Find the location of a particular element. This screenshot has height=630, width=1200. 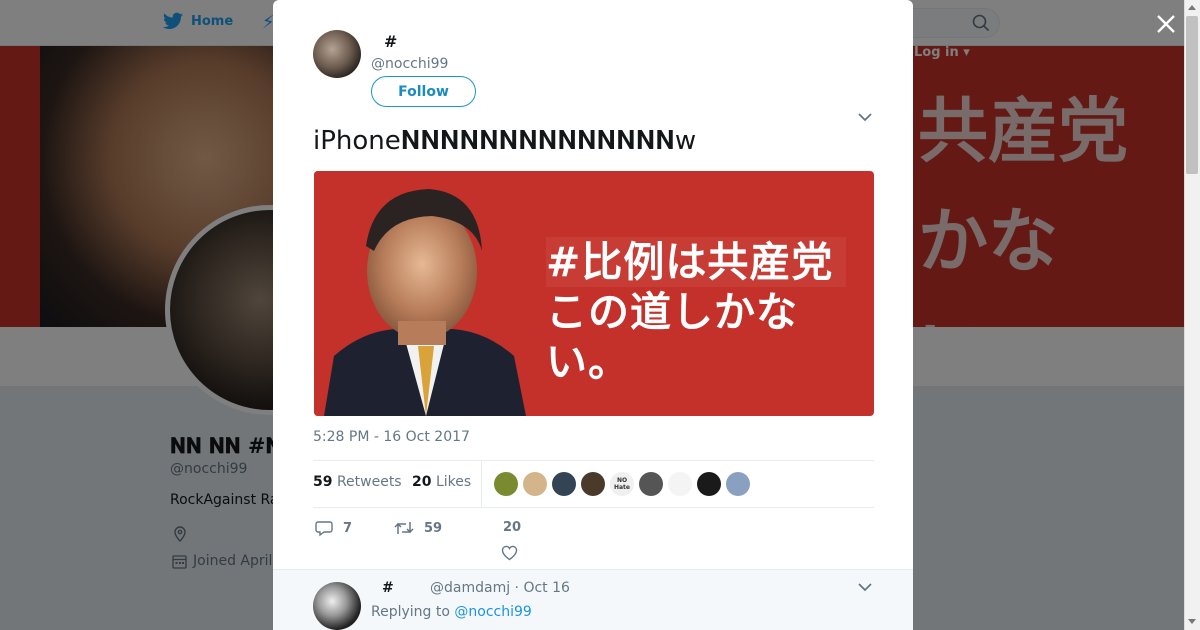

reply-icon is located at coordinates (324, 529).